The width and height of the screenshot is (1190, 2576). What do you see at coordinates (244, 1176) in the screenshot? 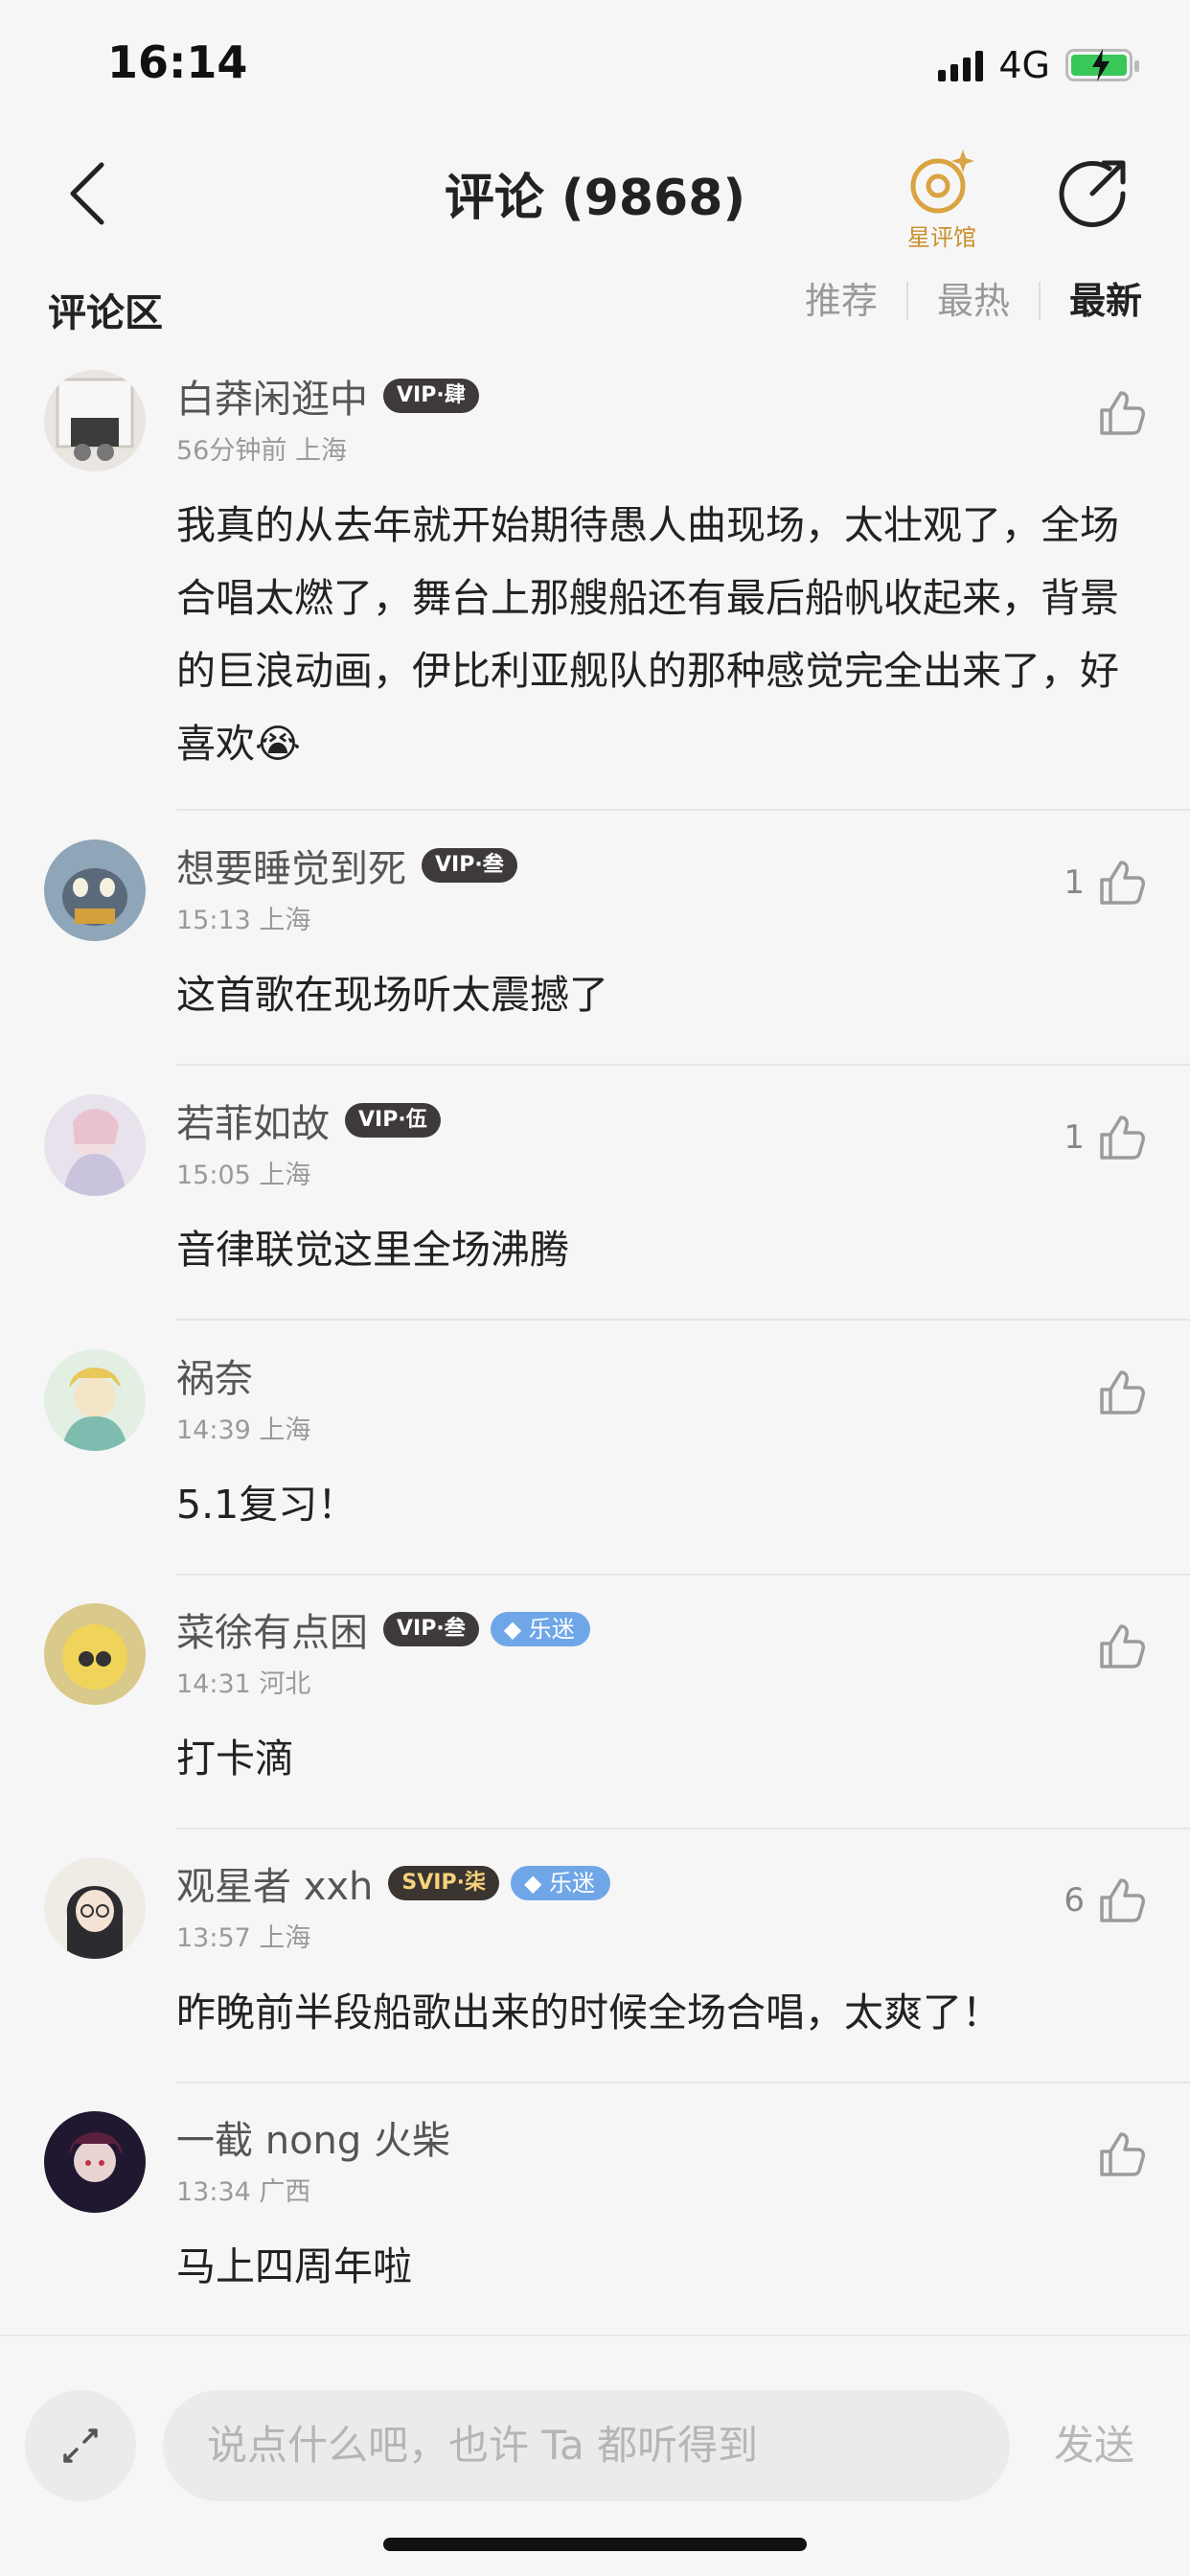
I see `comment-meta: 15:05 上海` at bounding box center [244, 1176].